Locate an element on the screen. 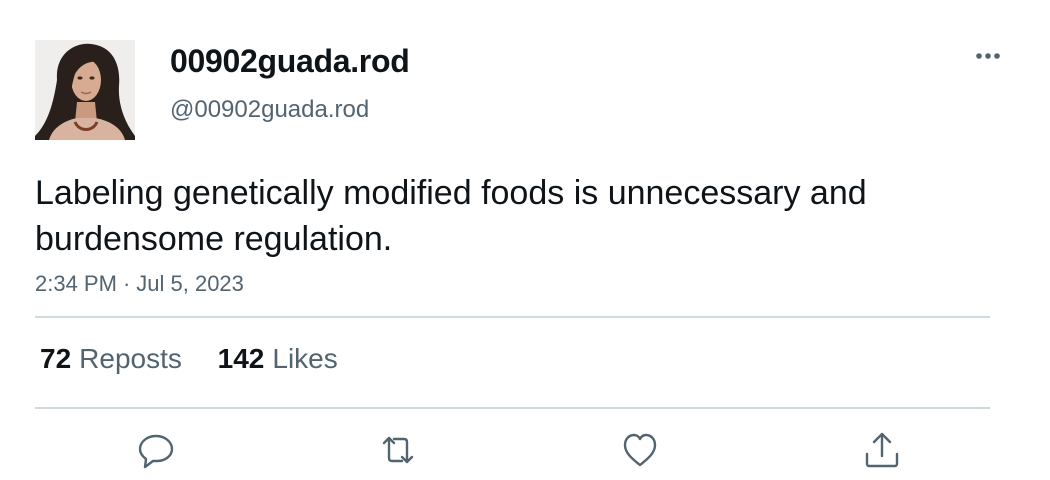 The width and height of the screenshot is (1050, 480). like-button is located at coordinates (640, 450).